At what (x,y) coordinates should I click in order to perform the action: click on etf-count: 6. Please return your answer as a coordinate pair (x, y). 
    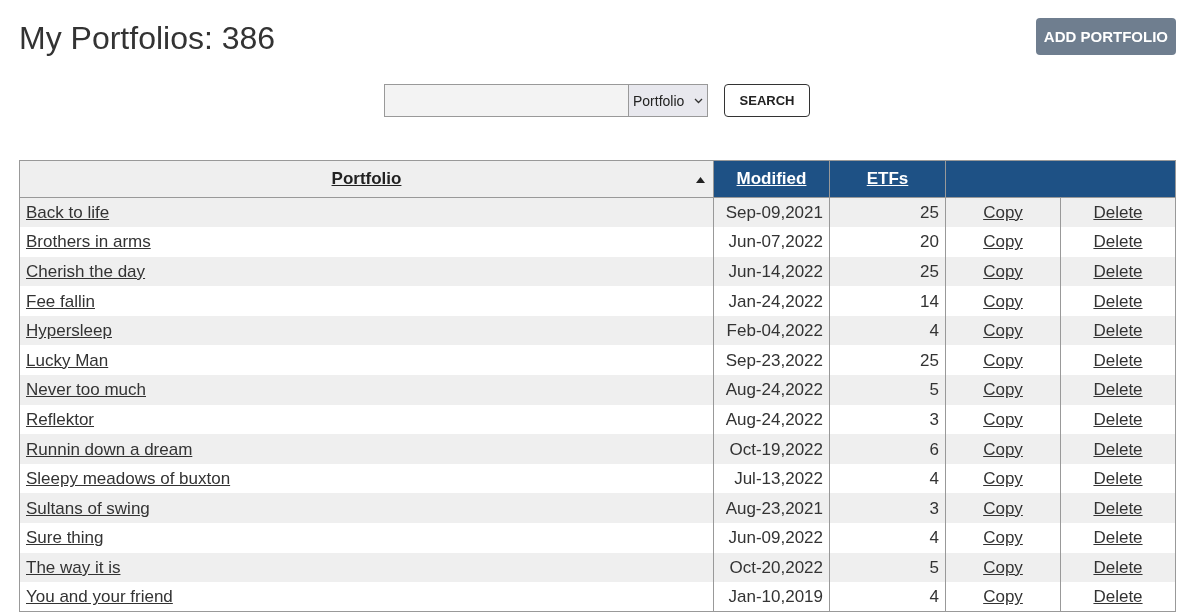
    Looking at the image, I should click on (934, 449).